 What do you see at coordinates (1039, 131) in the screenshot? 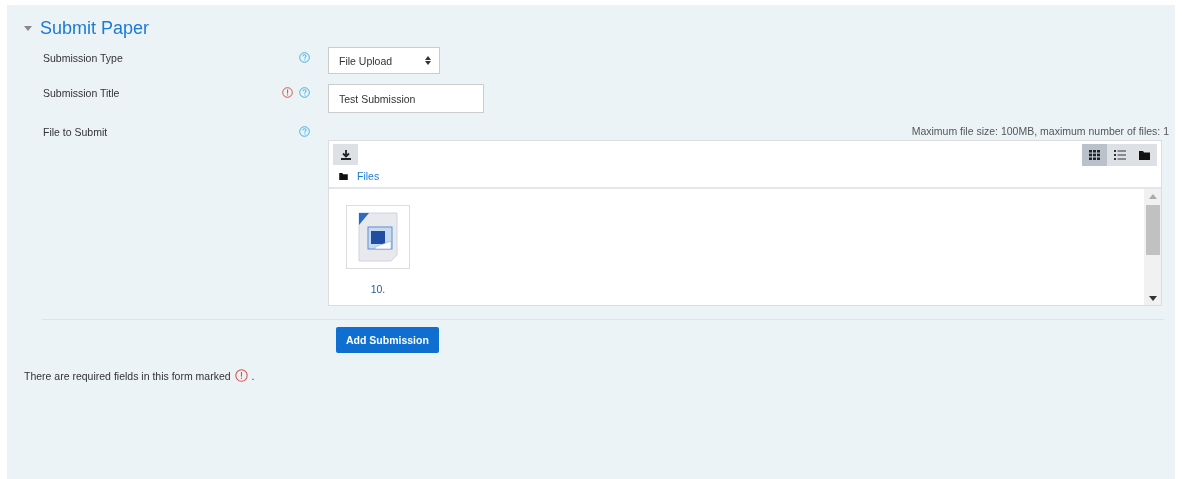
I see `file-limits-text: Maximum file size: 100MB, maximum number of files: 1` at bounding box center [1039, 131].